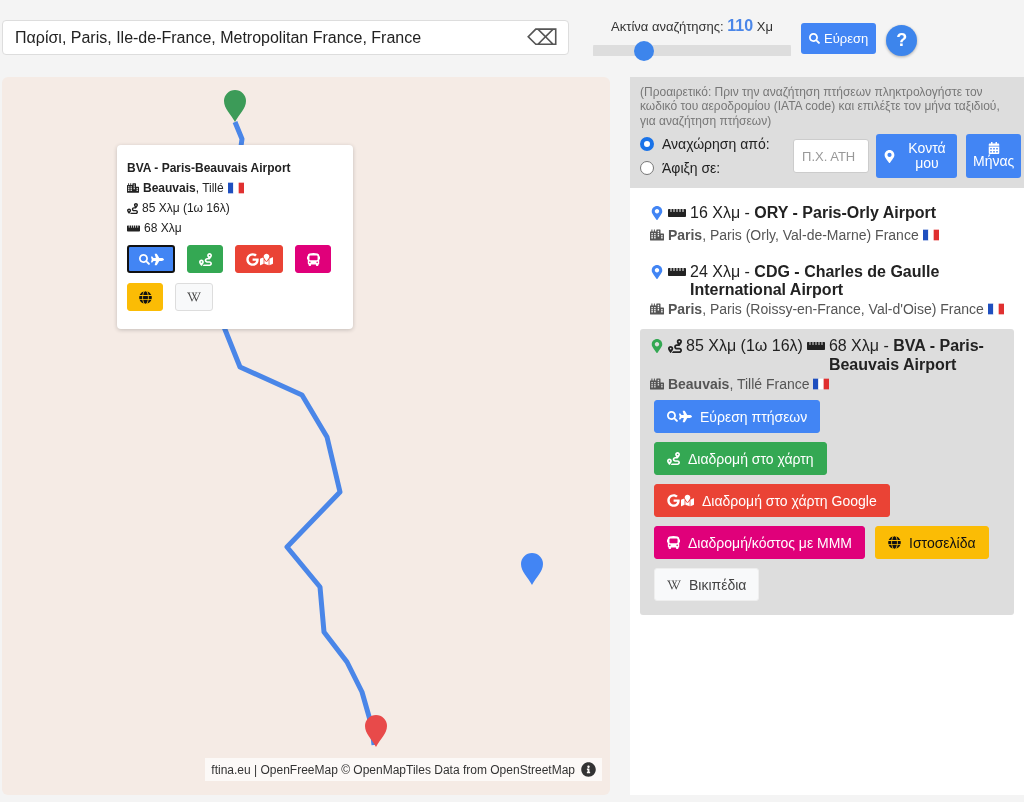 The height and width of the screenshot is (802, 1024). What do you see at coordinates (393, 769) in the screenshot?
I see `attribution-text: ftina.eu | OpenFreeMap © OpenMapTiles Data from OpenStreetMap` at bounding box center [393, 769].